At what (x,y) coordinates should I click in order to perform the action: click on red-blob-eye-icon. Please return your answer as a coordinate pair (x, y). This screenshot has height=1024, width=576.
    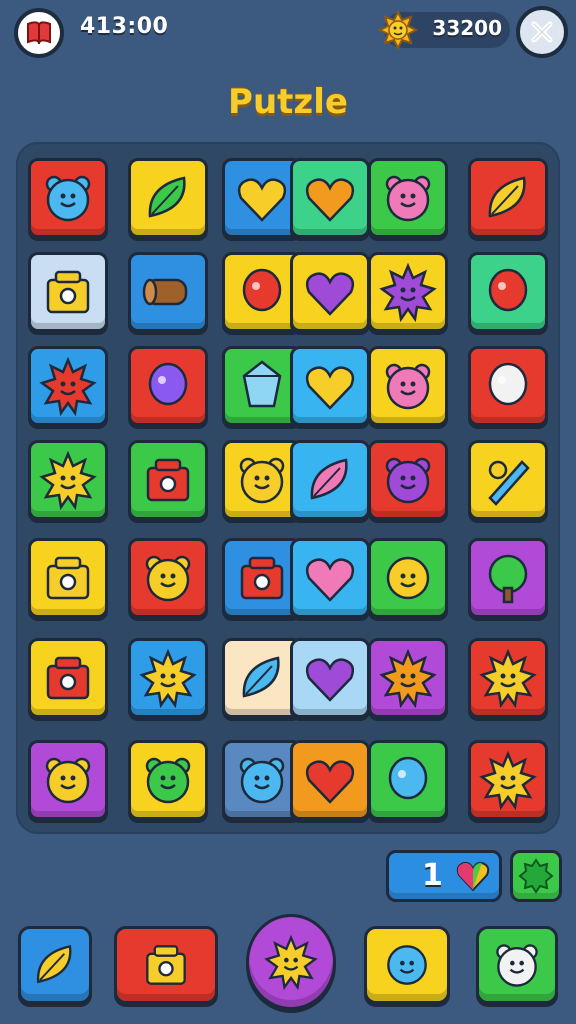
    Looking at the image, I should click on (508, 290).